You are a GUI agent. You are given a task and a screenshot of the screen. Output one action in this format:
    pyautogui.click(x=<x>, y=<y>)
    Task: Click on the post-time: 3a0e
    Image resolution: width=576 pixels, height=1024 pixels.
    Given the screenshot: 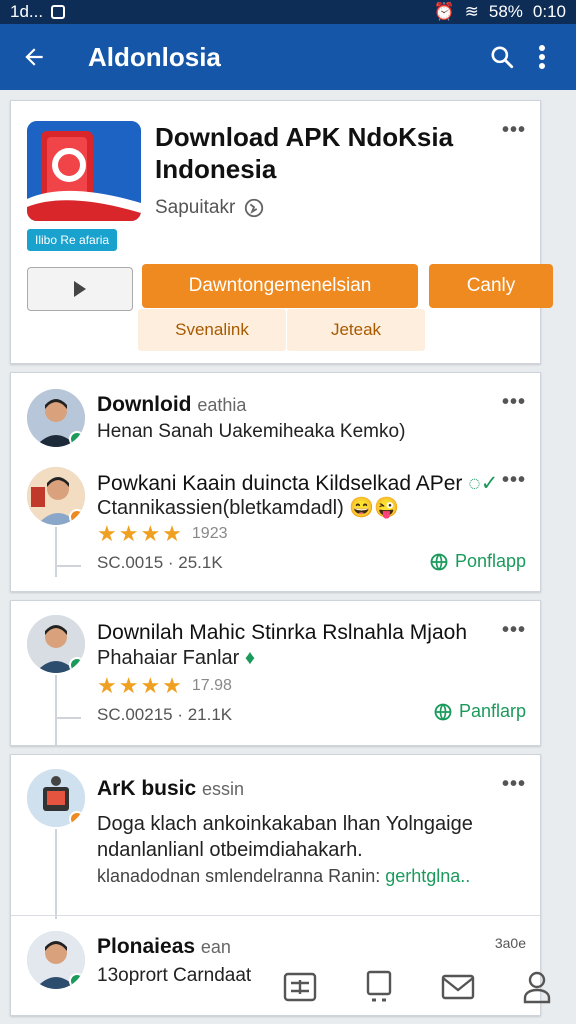 What is the action you would take?
    pyautogui.click(x=510, y=943)
    